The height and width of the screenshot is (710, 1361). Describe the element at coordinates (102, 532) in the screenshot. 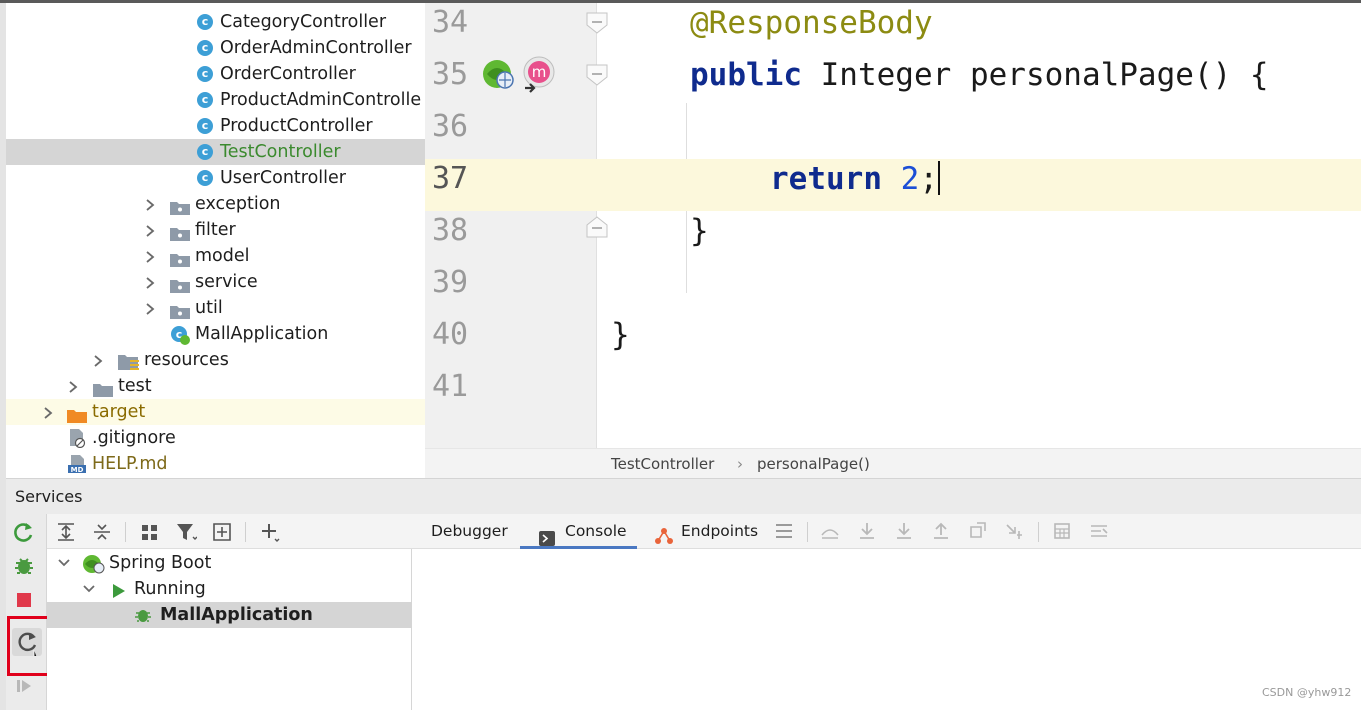

I see `collapse-all-icon` at that location.